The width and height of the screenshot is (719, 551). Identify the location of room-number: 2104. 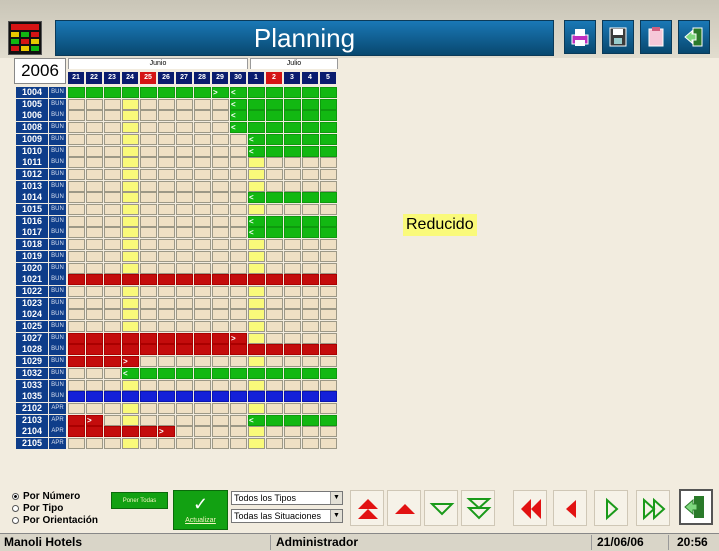
(32, 432).